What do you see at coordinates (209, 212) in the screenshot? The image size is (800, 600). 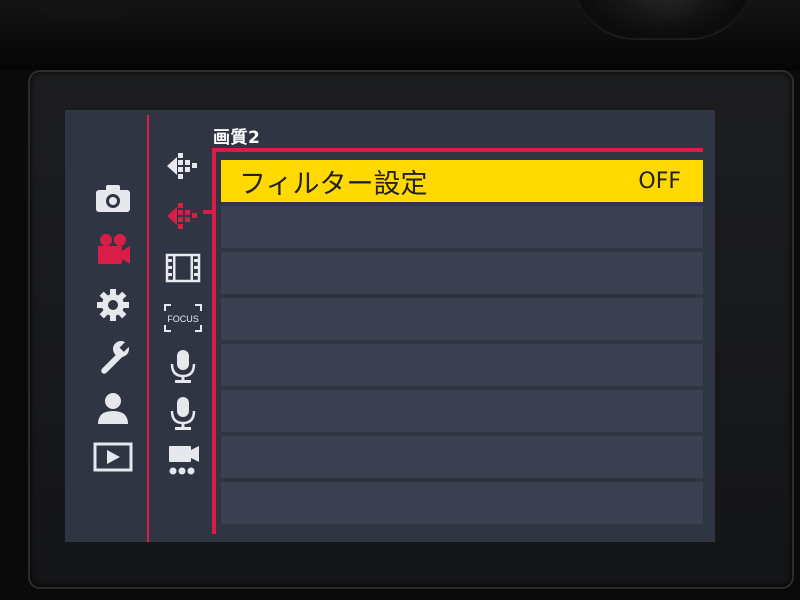 I see `subcategory-selection-pointer` at bounding box center [209, 212].